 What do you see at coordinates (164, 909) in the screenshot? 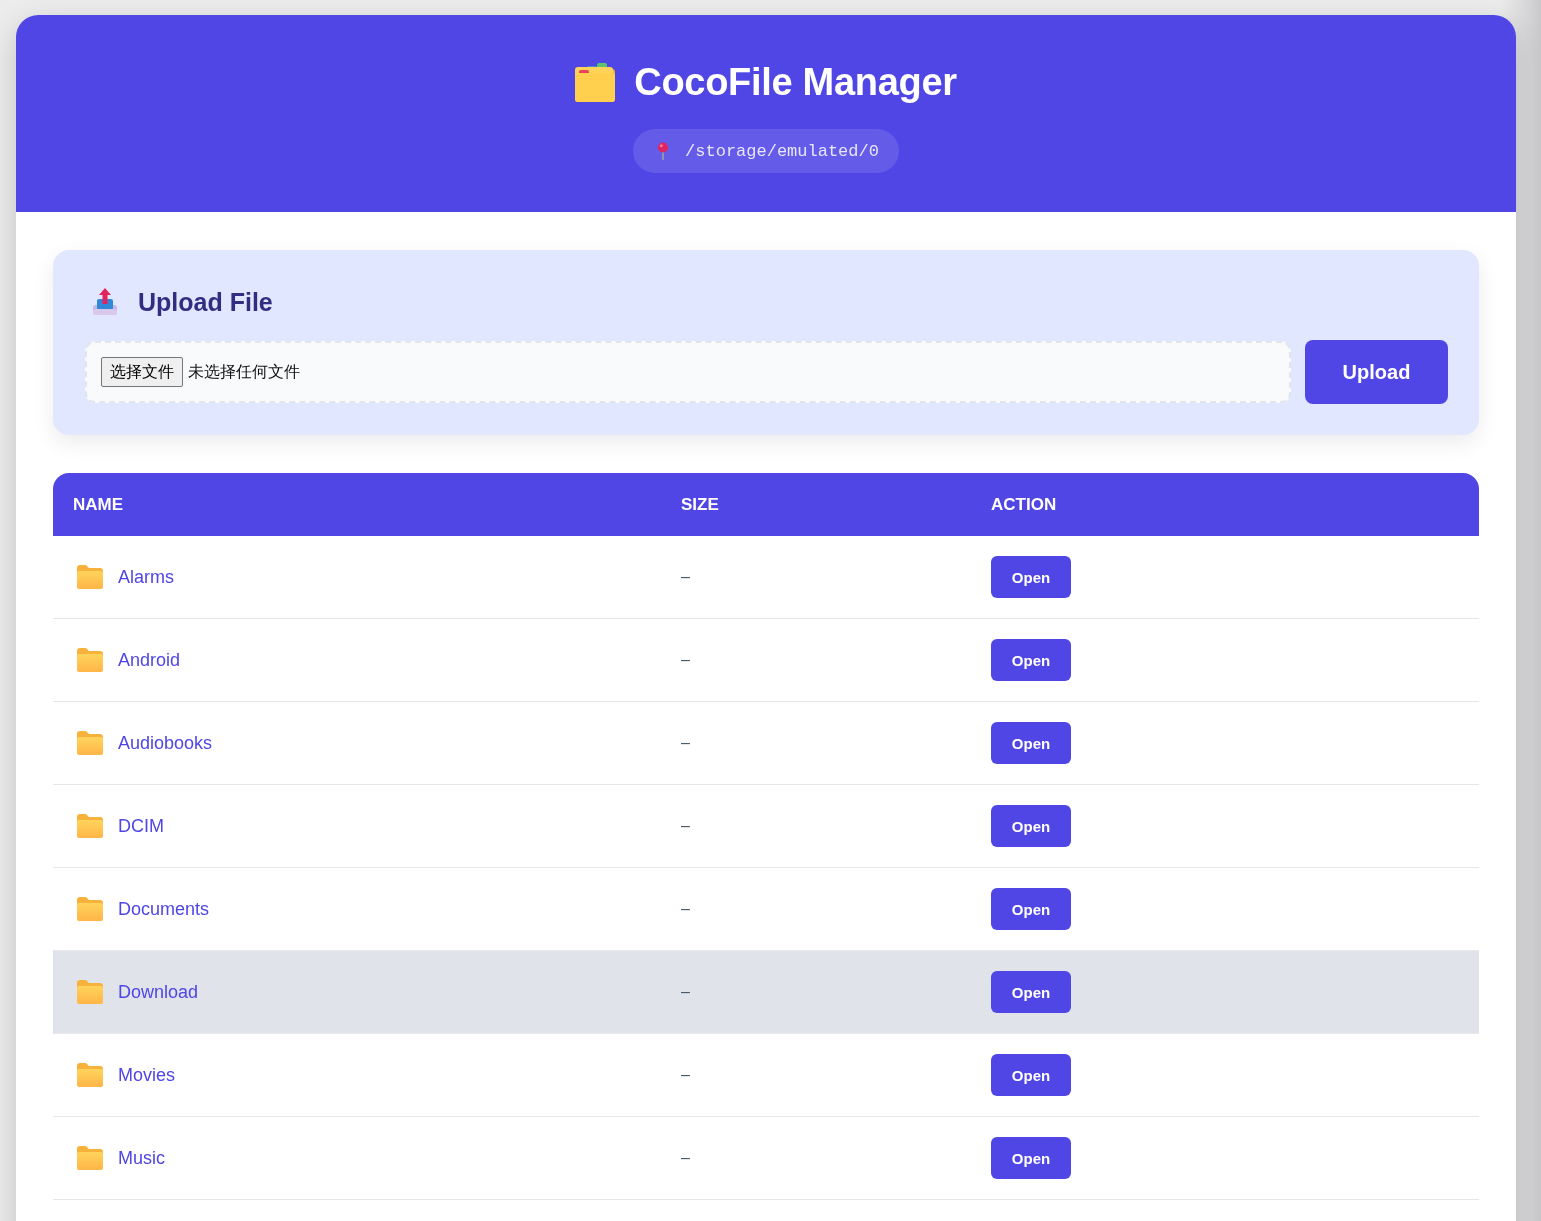
I see `folder-name-link: Documents` at bounding box center [164, 909].